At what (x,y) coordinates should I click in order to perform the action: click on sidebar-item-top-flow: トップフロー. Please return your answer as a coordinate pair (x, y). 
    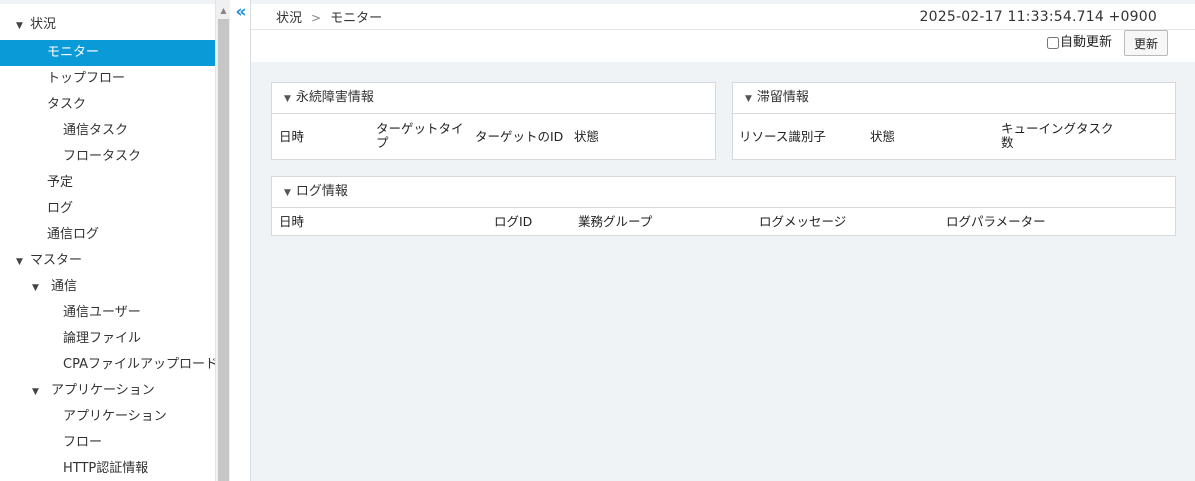
    Looking at the image, I should click on (107, 79).